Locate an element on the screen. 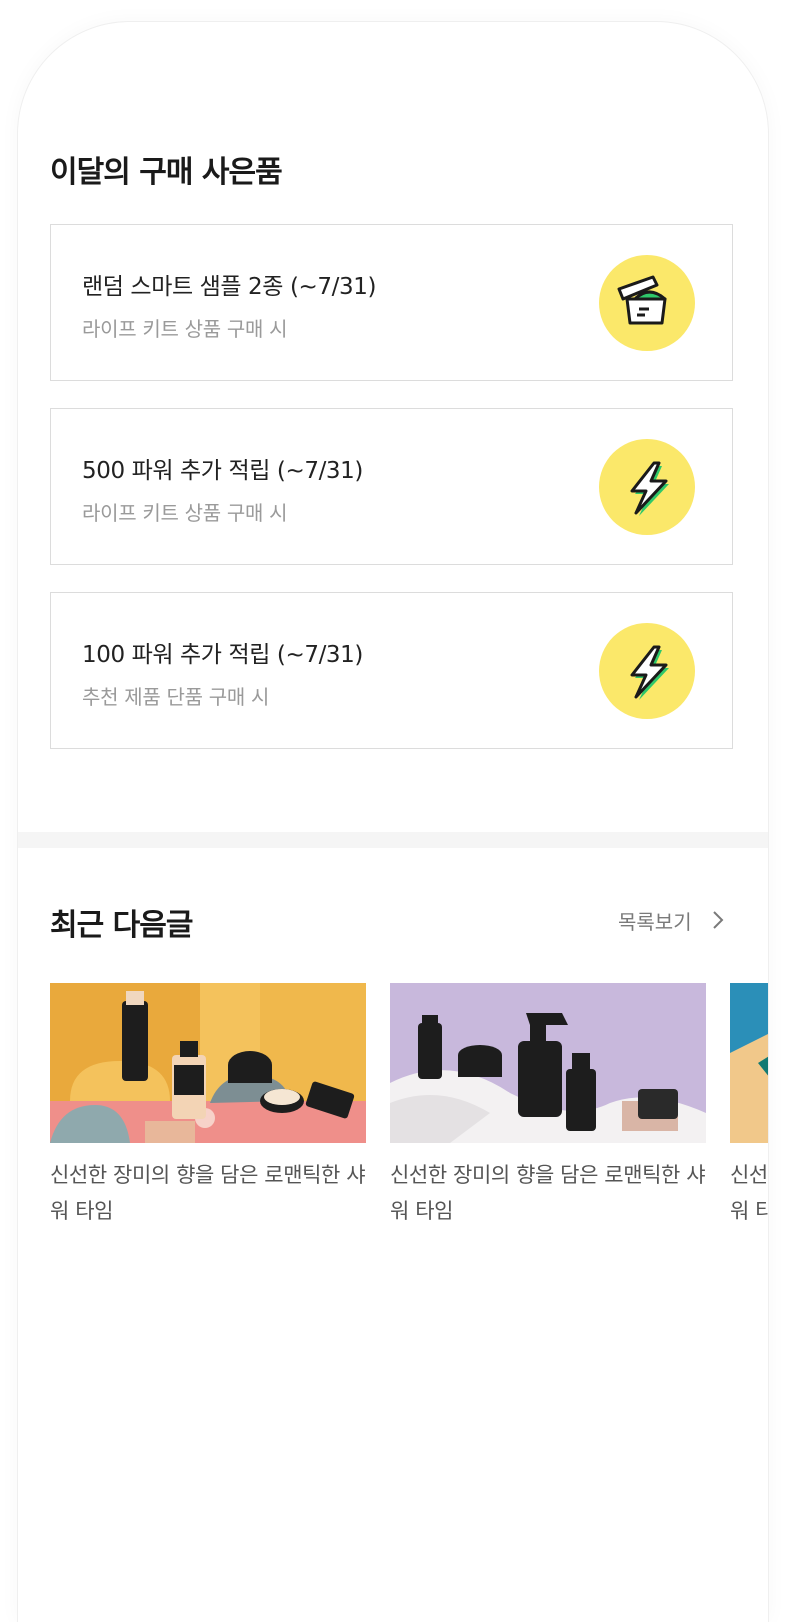 The height and width of the screenshot is (1622, 786). gift-card: 랜덤 스마트 샘플 2종 (~7/31) 라이프 키트 상품 구매 시 is located at coordinates (391, 302).